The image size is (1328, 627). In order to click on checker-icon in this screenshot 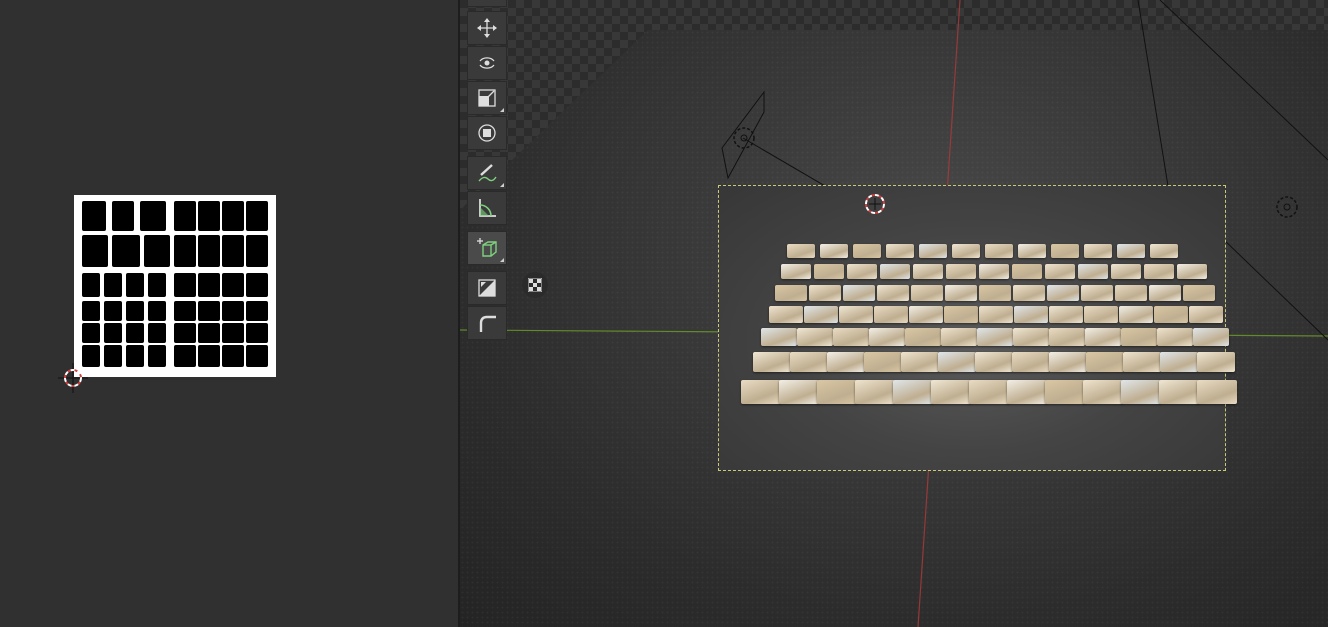, I will do `click(535, 285)`.